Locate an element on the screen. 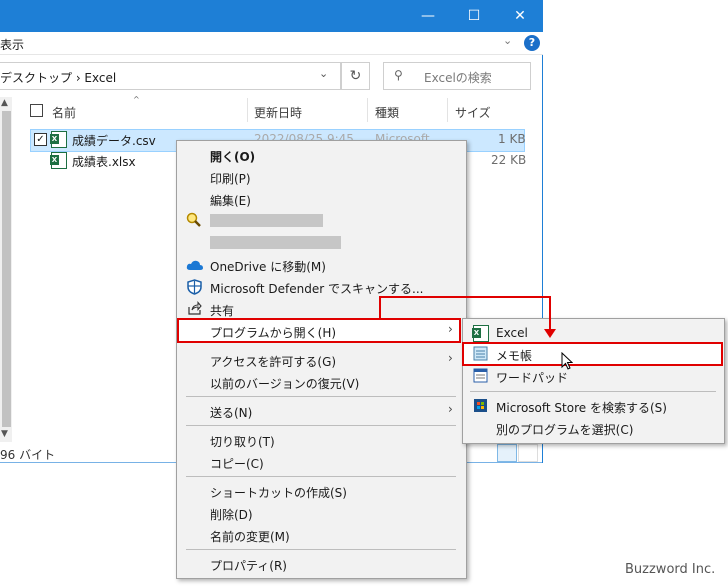 The width and height of the screenshot is (728, 588). maximize-button: ☐ is located at coordinates (474, 16).